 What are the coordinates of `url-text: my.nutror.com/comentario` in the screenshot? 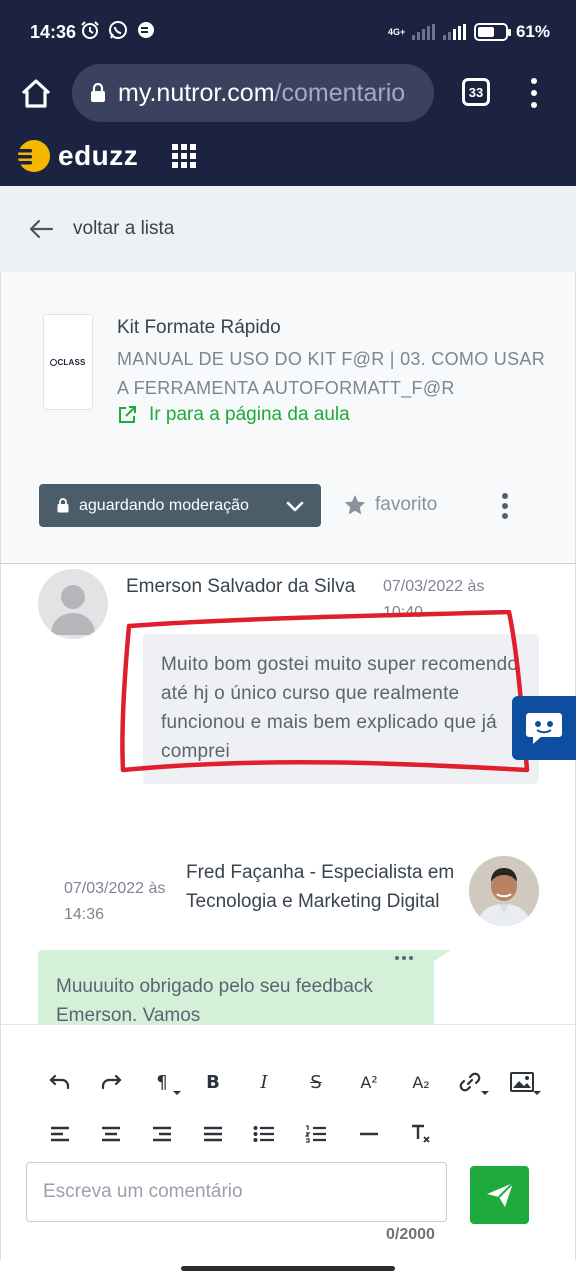 It's located at (261, 93).